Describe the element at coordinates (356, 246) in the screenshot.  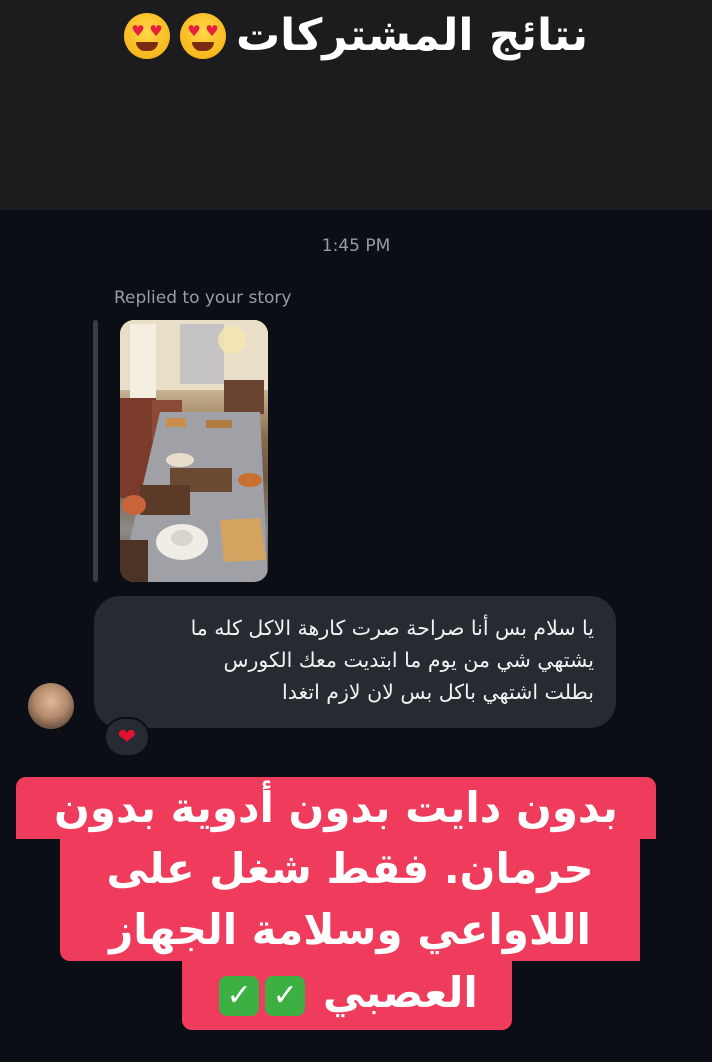
I see `message-timestamp: 1:45 PM` at that location.